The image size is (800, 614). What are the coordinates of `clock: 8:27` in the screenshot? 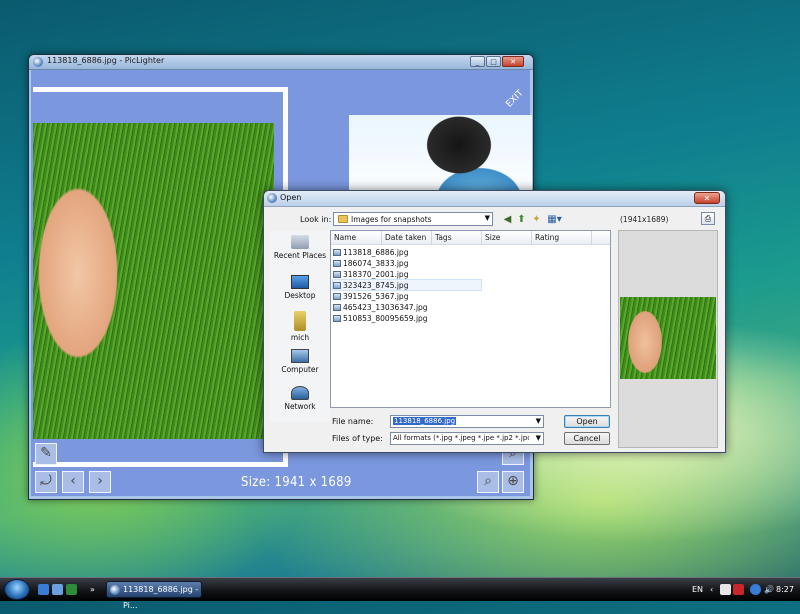 It's located at (785, 589).